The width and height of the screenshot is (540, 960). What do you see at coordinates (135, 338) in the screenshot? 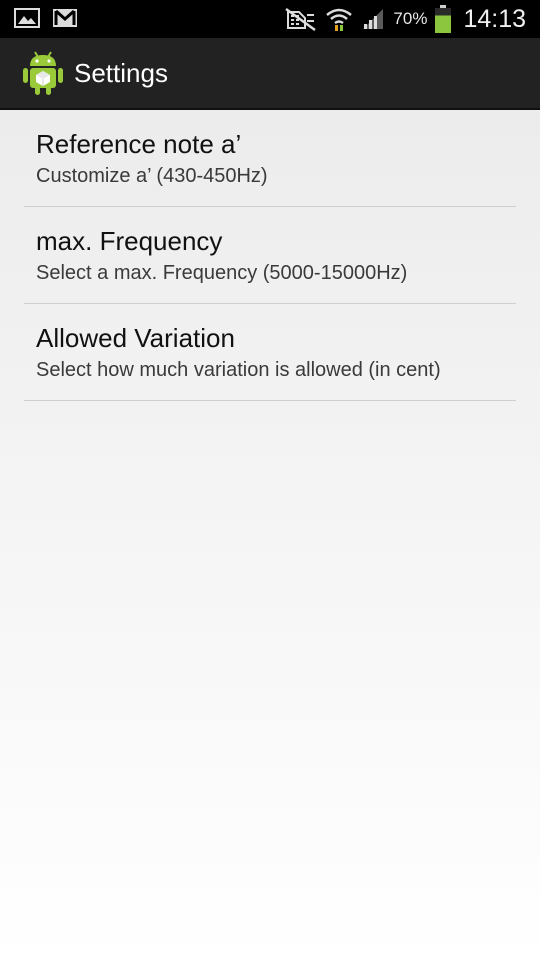
I see `preference-title: Allowed Variation` at bounding box center [135, 338].